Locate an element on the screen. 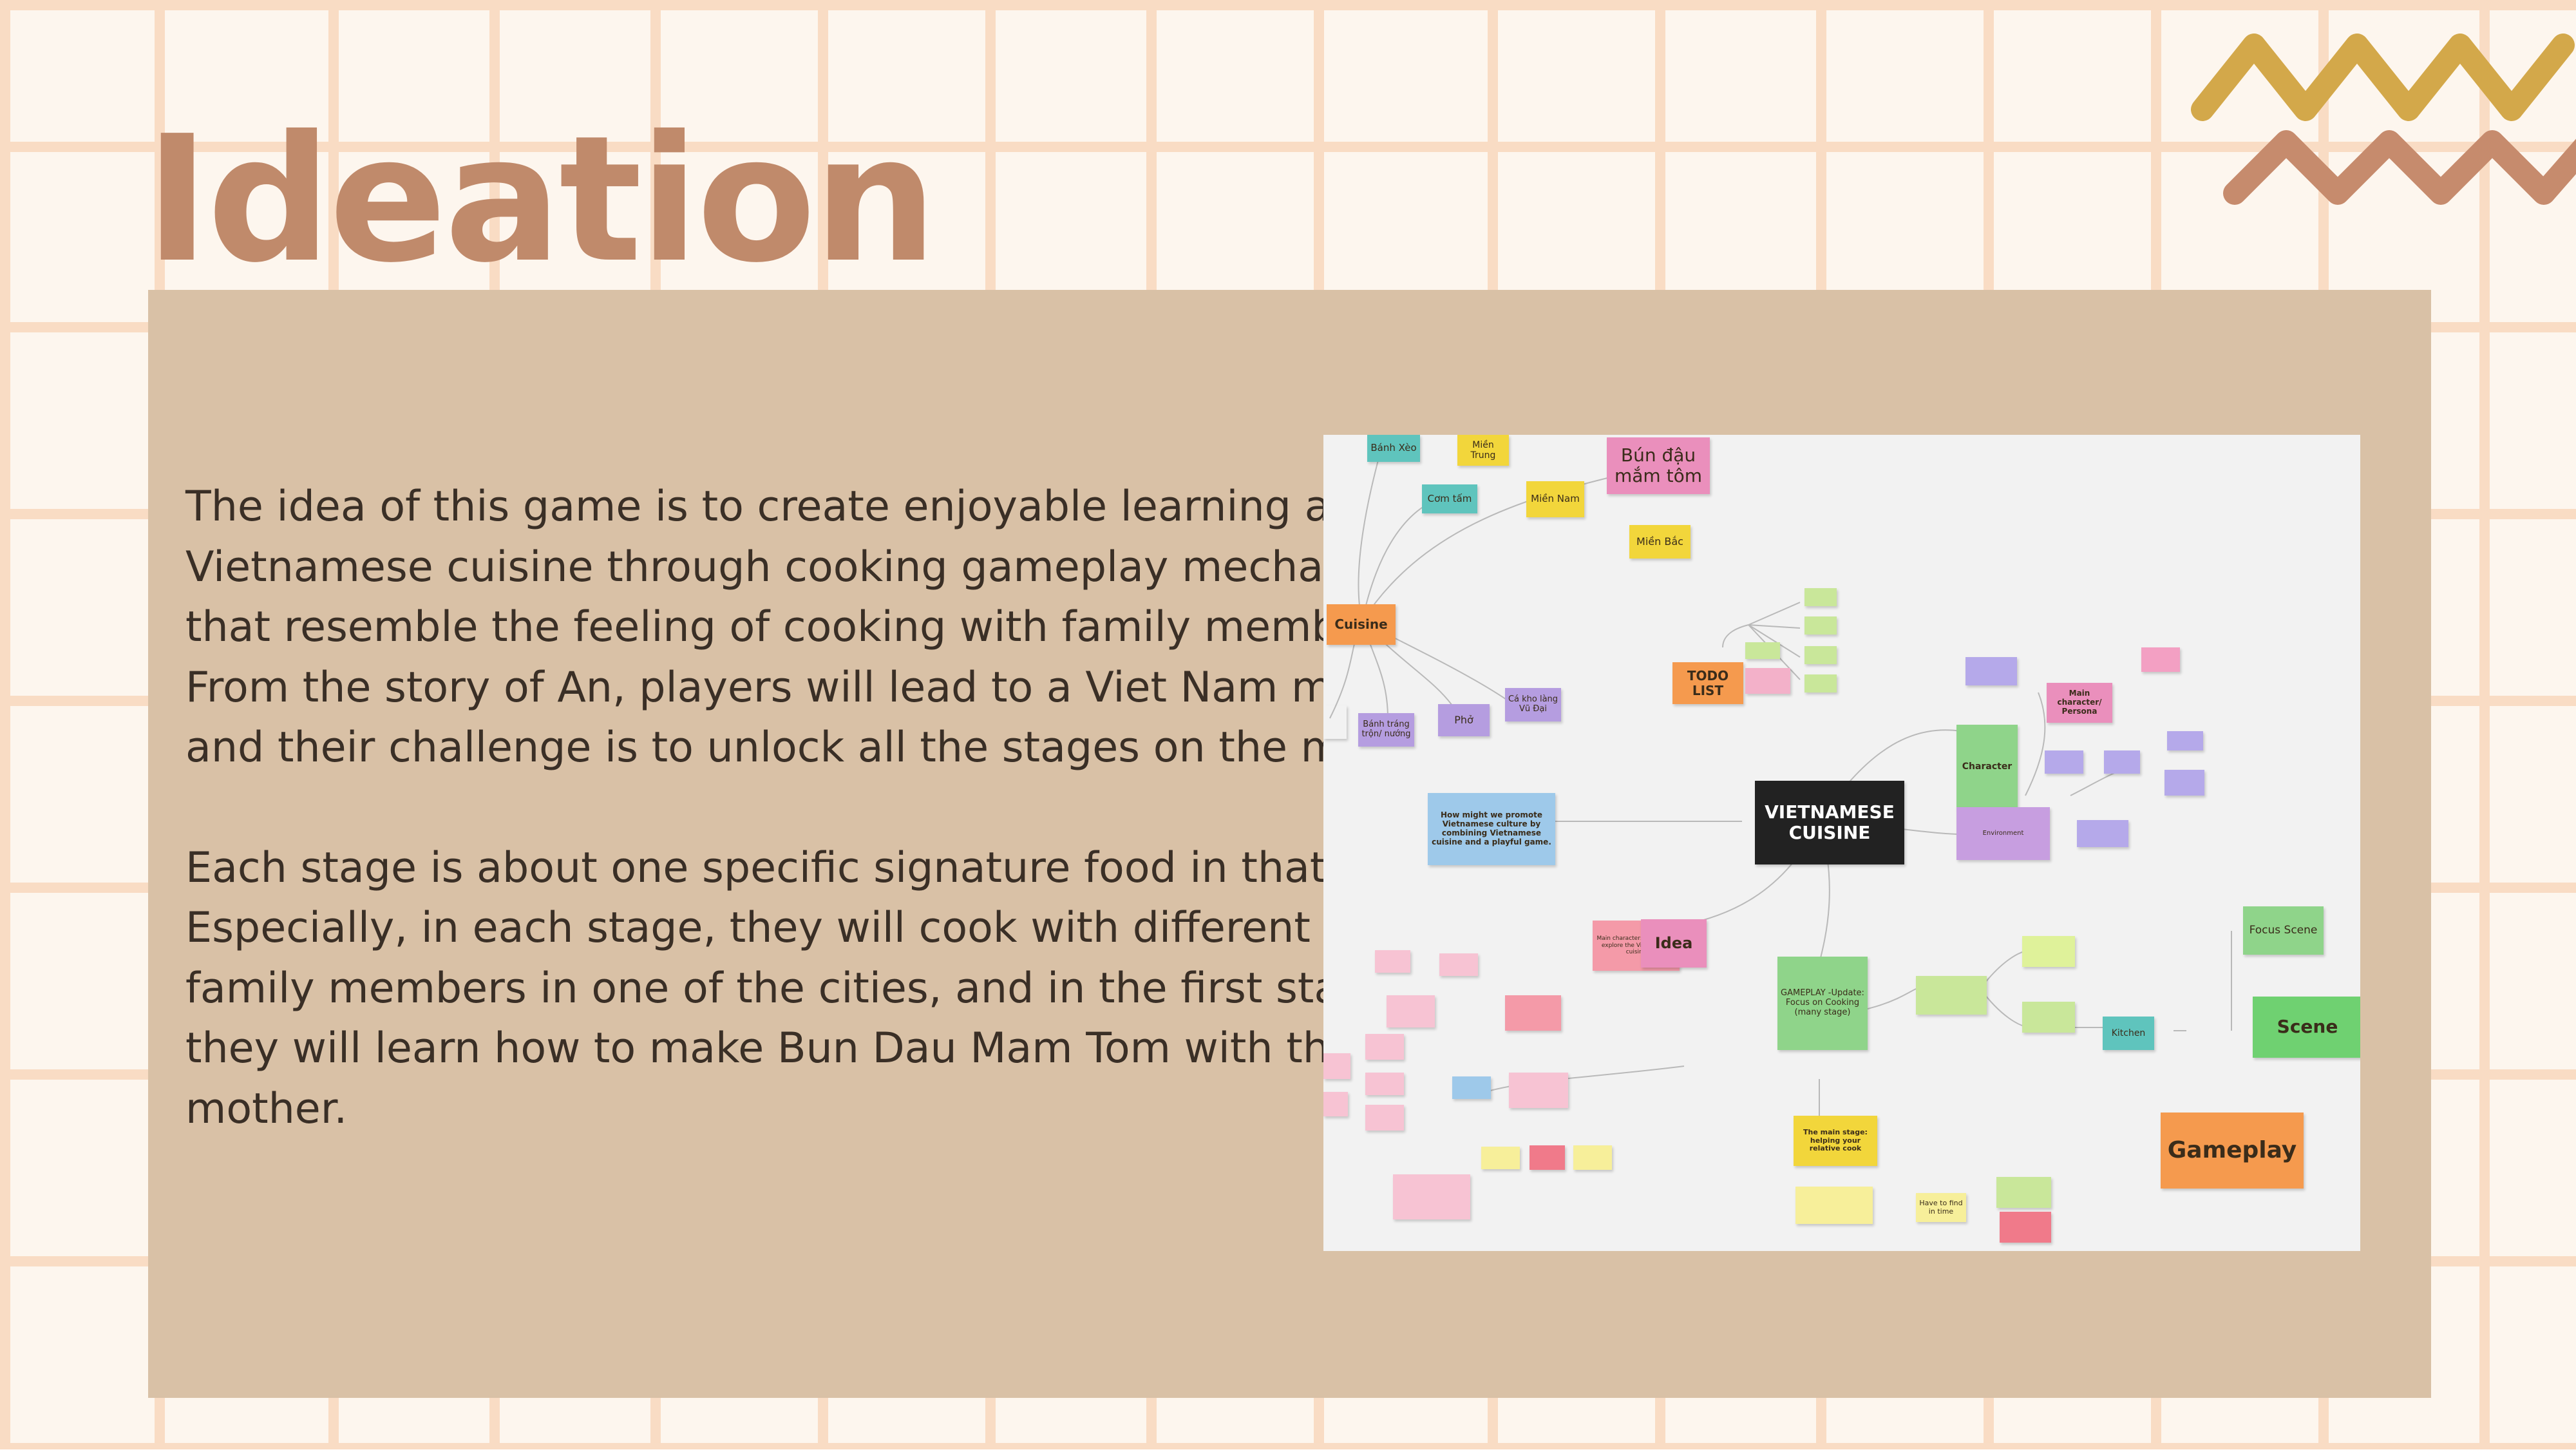 The height and width of the screenshot is (1452, 2576). note-have-to-find: Have to find in time is located at coordinates (1941, 1207).